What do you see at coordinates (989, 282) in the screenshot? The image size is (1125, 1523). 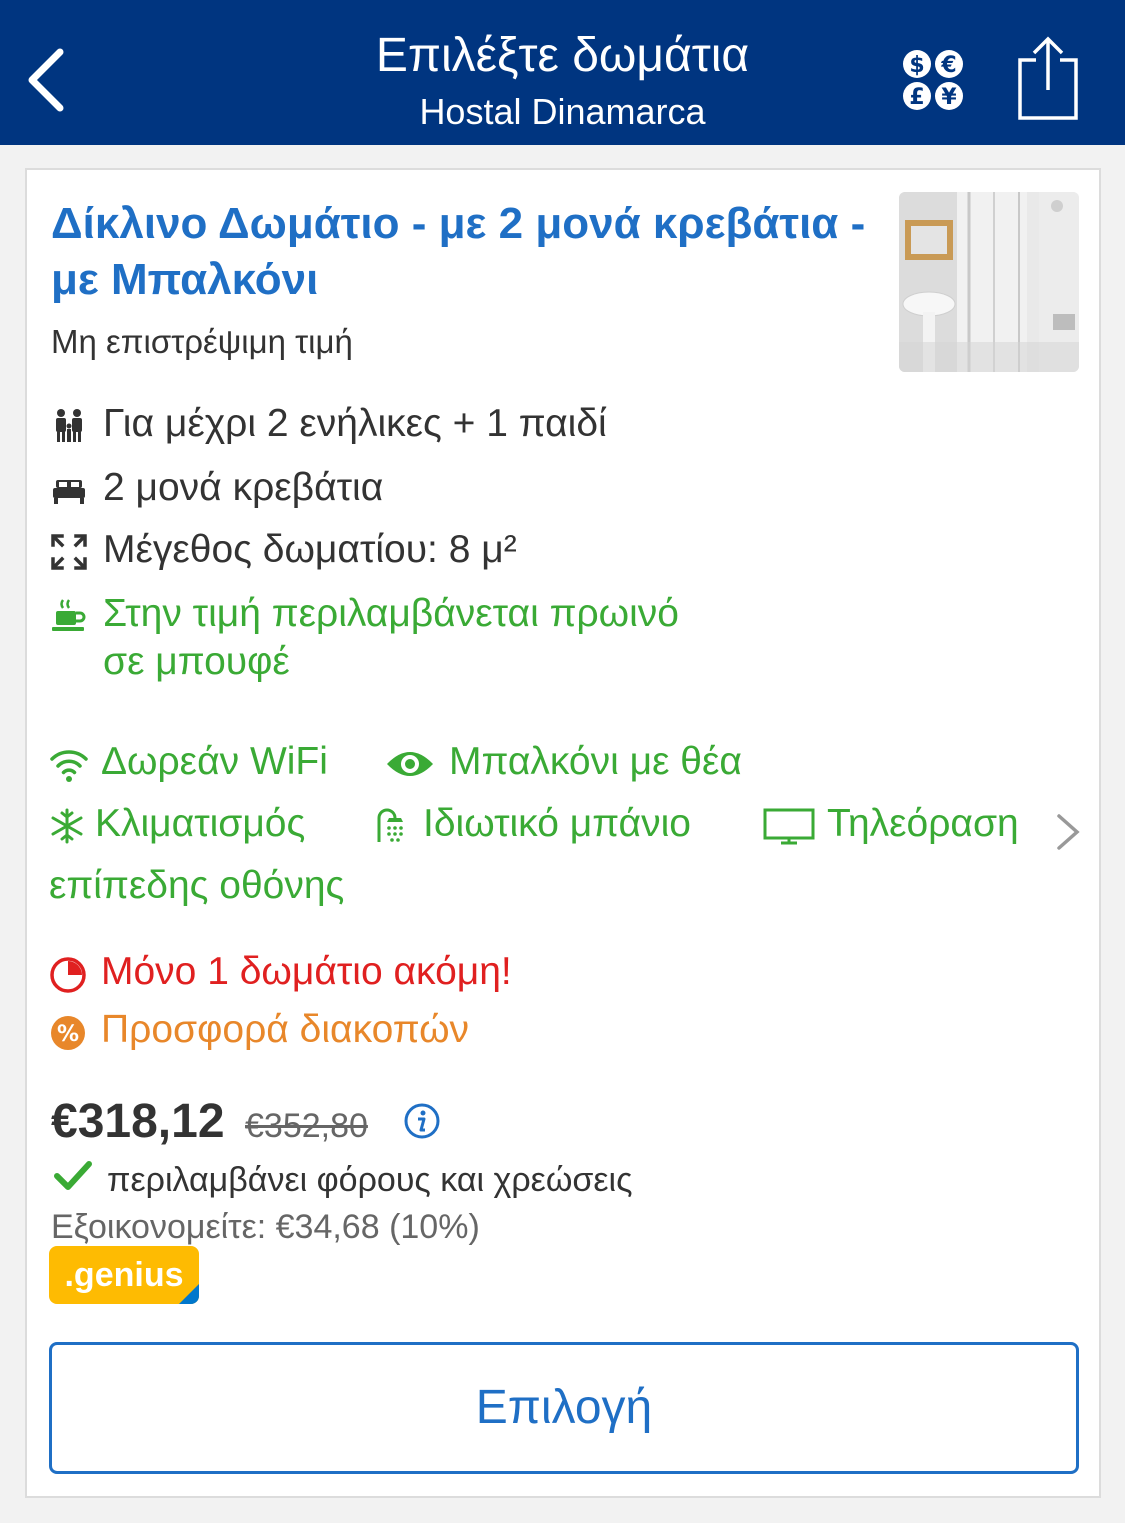 I see `room-photo` at bounding box center [989, 282].